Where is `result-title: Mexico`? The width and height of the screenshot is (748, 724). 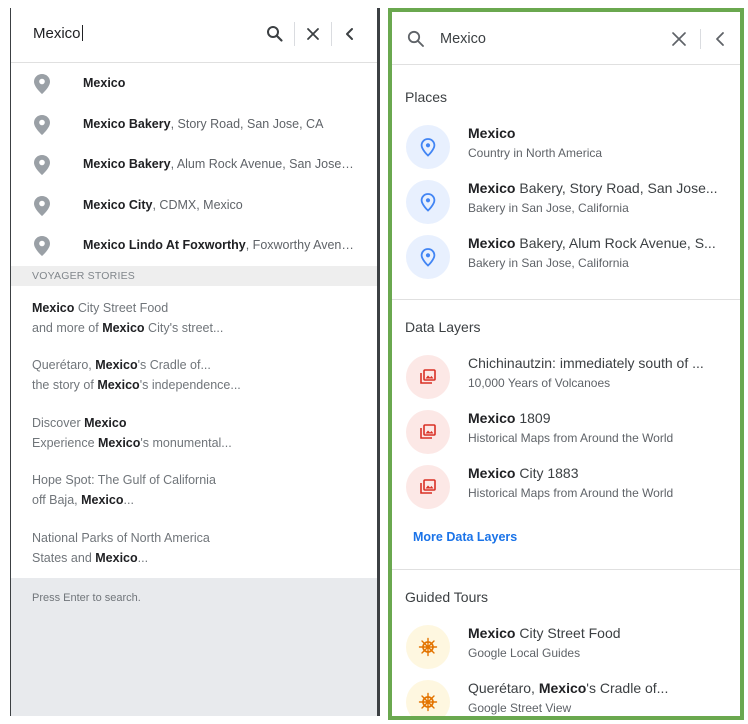 result-title: Mexico is located at coordinates (492, 133).